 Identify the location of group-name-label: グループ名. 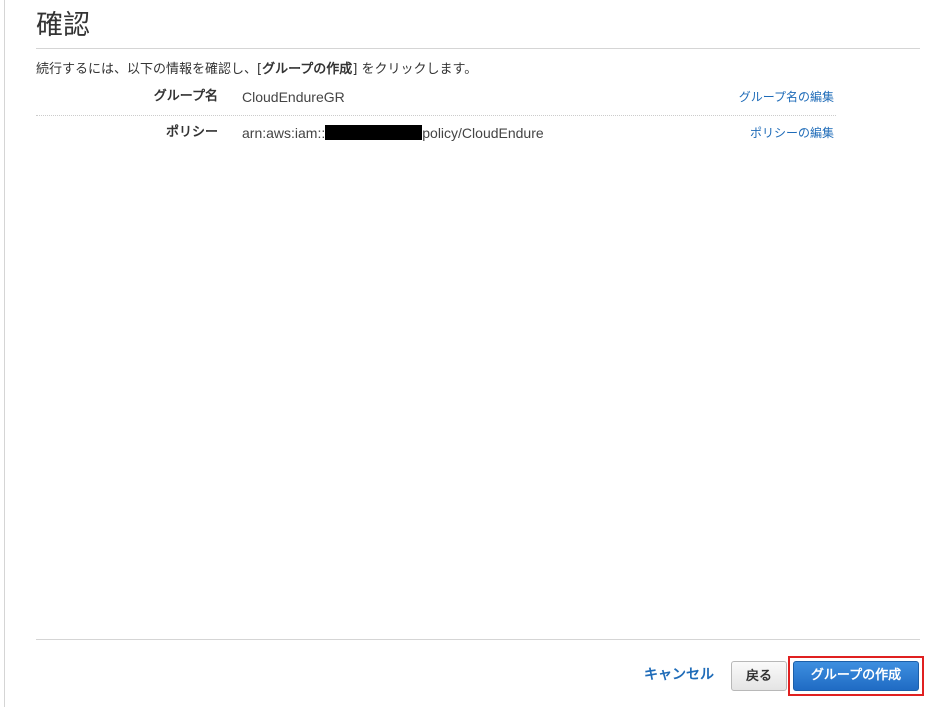
(185, 96).